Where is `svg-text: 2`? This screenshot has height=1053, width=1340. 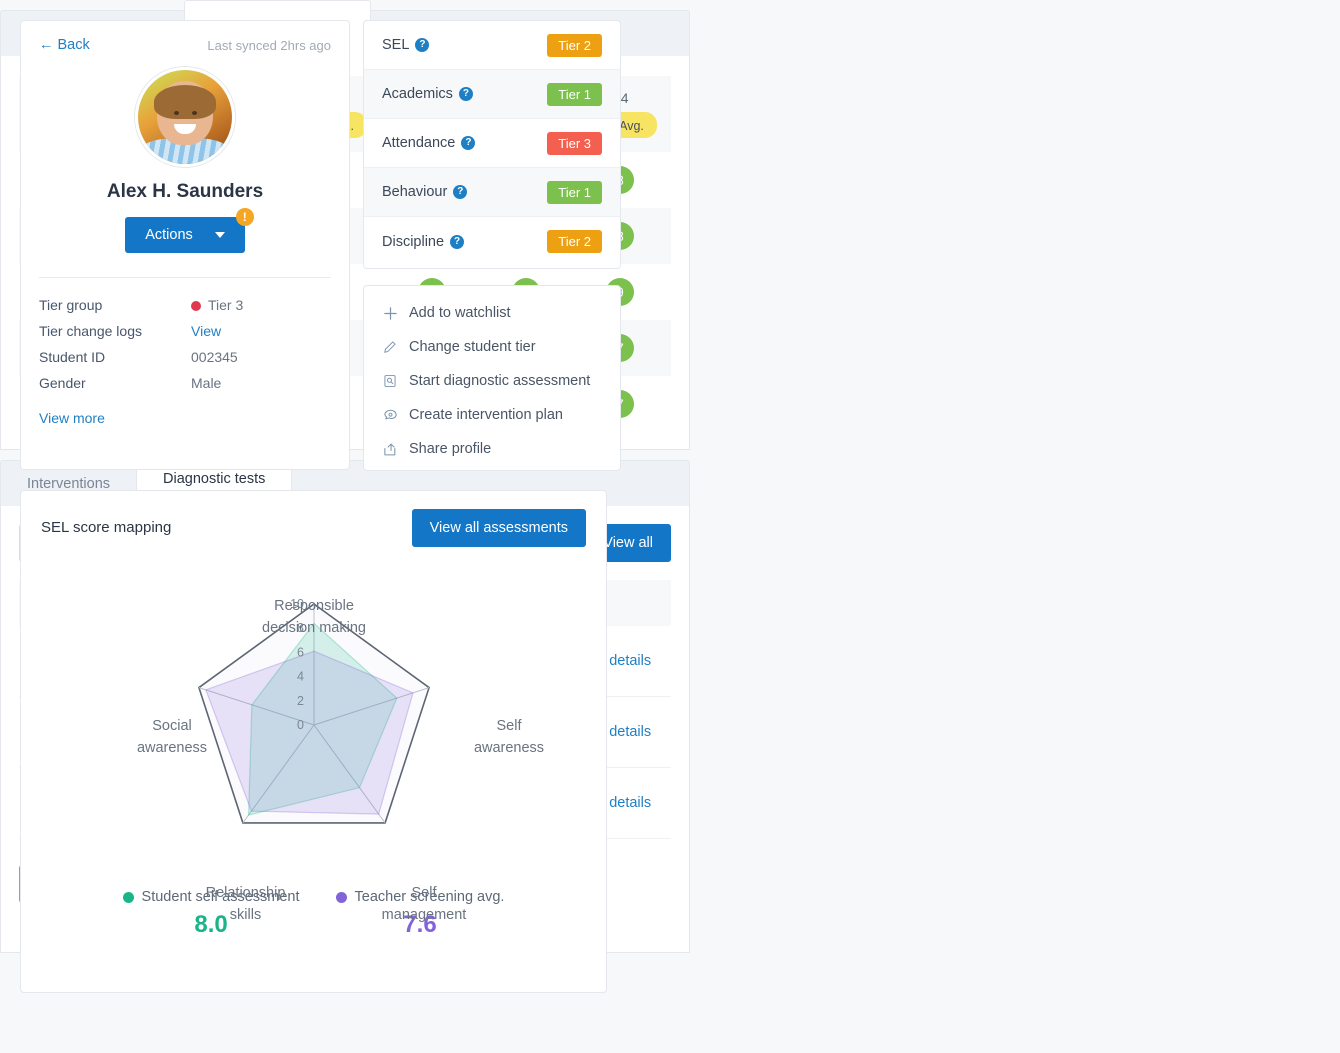 svg-text: 2 is located at coordinates (300, 701).